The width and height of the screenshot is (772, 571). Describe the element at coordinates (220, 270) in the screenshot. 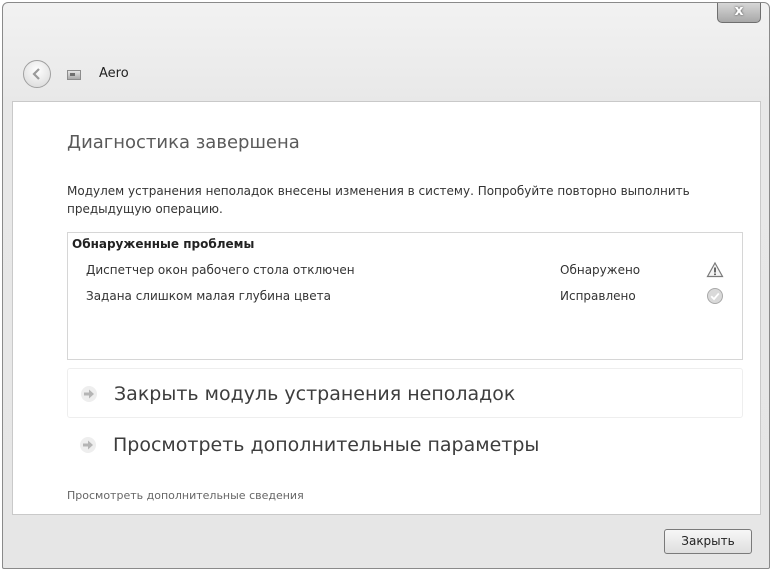

I see `problem-name: Диспетчер окон рабочего стола отключен` at that location.